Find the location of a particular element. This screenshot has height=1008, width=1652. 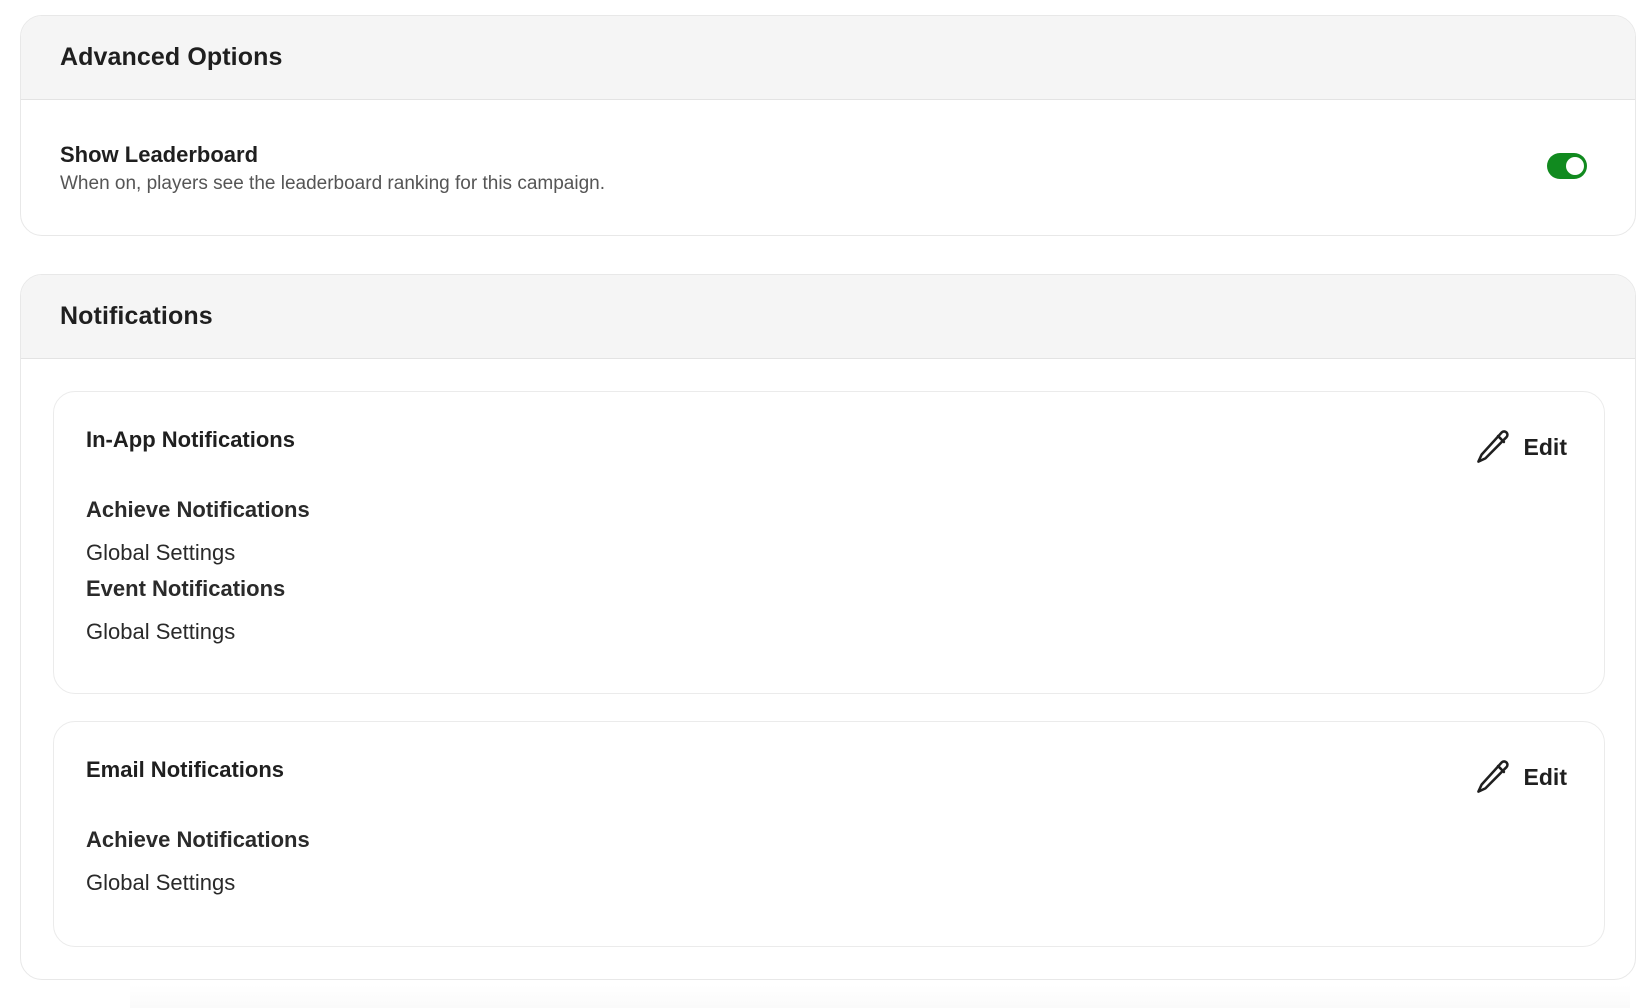

toggle-knob is located at coordinates (1575, 166).